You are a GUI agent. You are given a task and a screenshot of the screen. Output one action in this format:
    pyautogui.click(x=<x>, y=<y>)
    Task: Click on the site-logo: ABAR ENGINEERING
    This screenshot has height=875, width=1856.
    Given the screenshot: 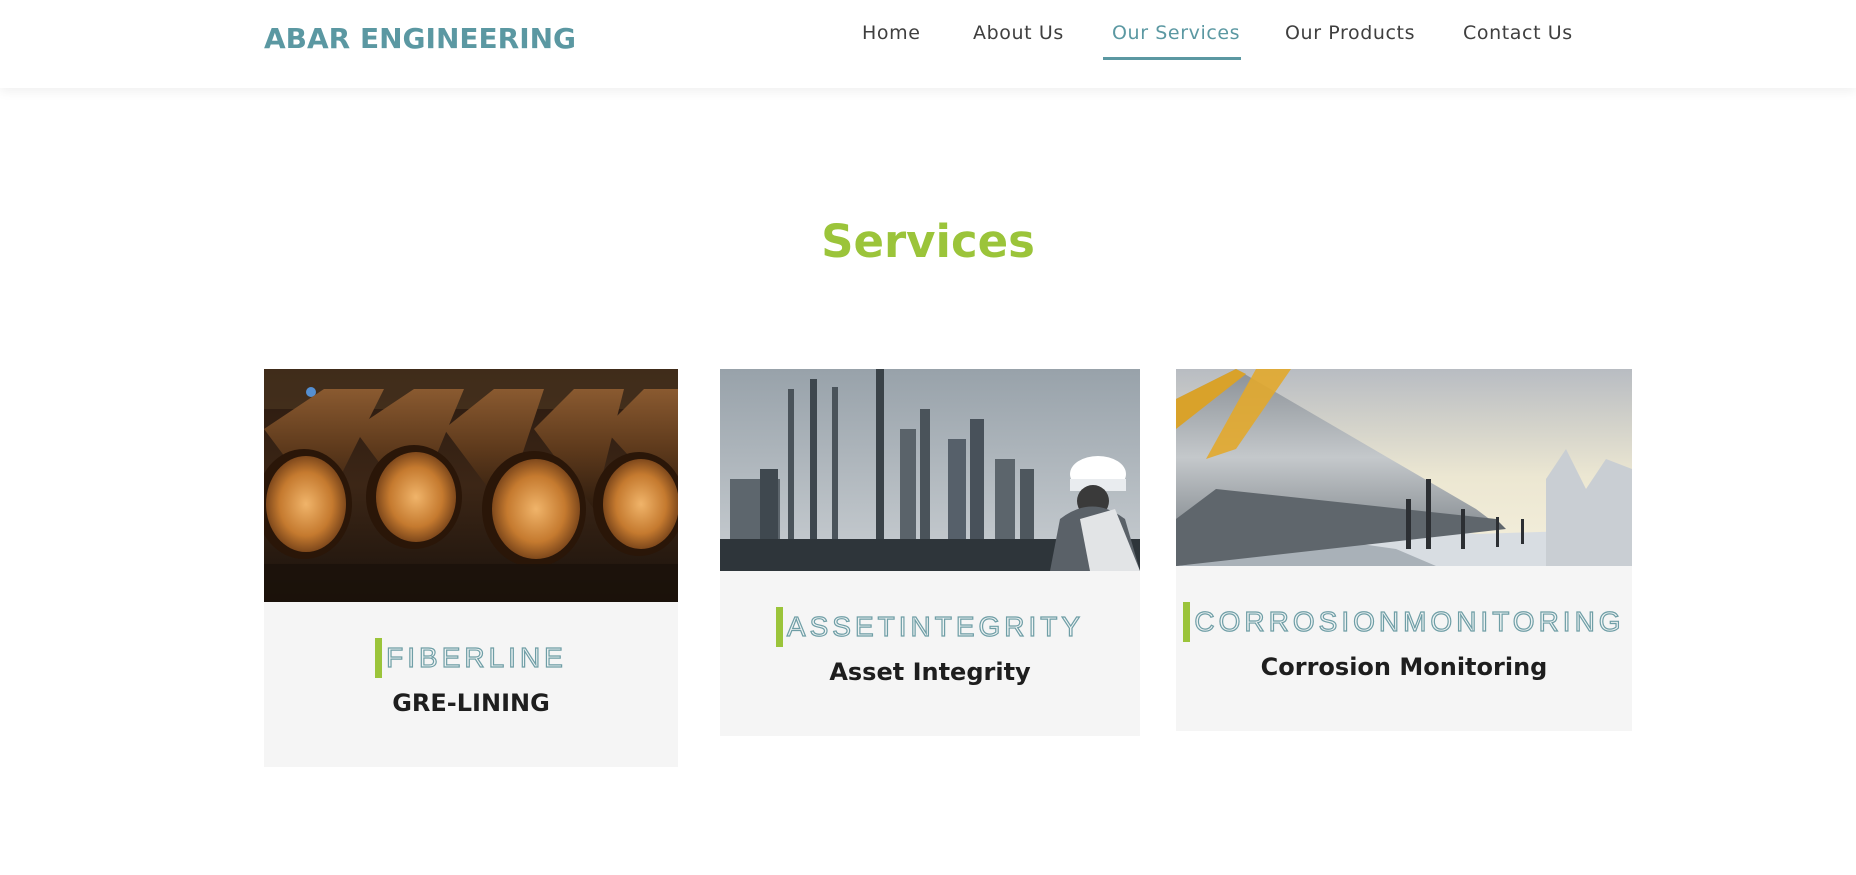 What is the action you would take?
    pyautogui.click(x=420, y=38)
    